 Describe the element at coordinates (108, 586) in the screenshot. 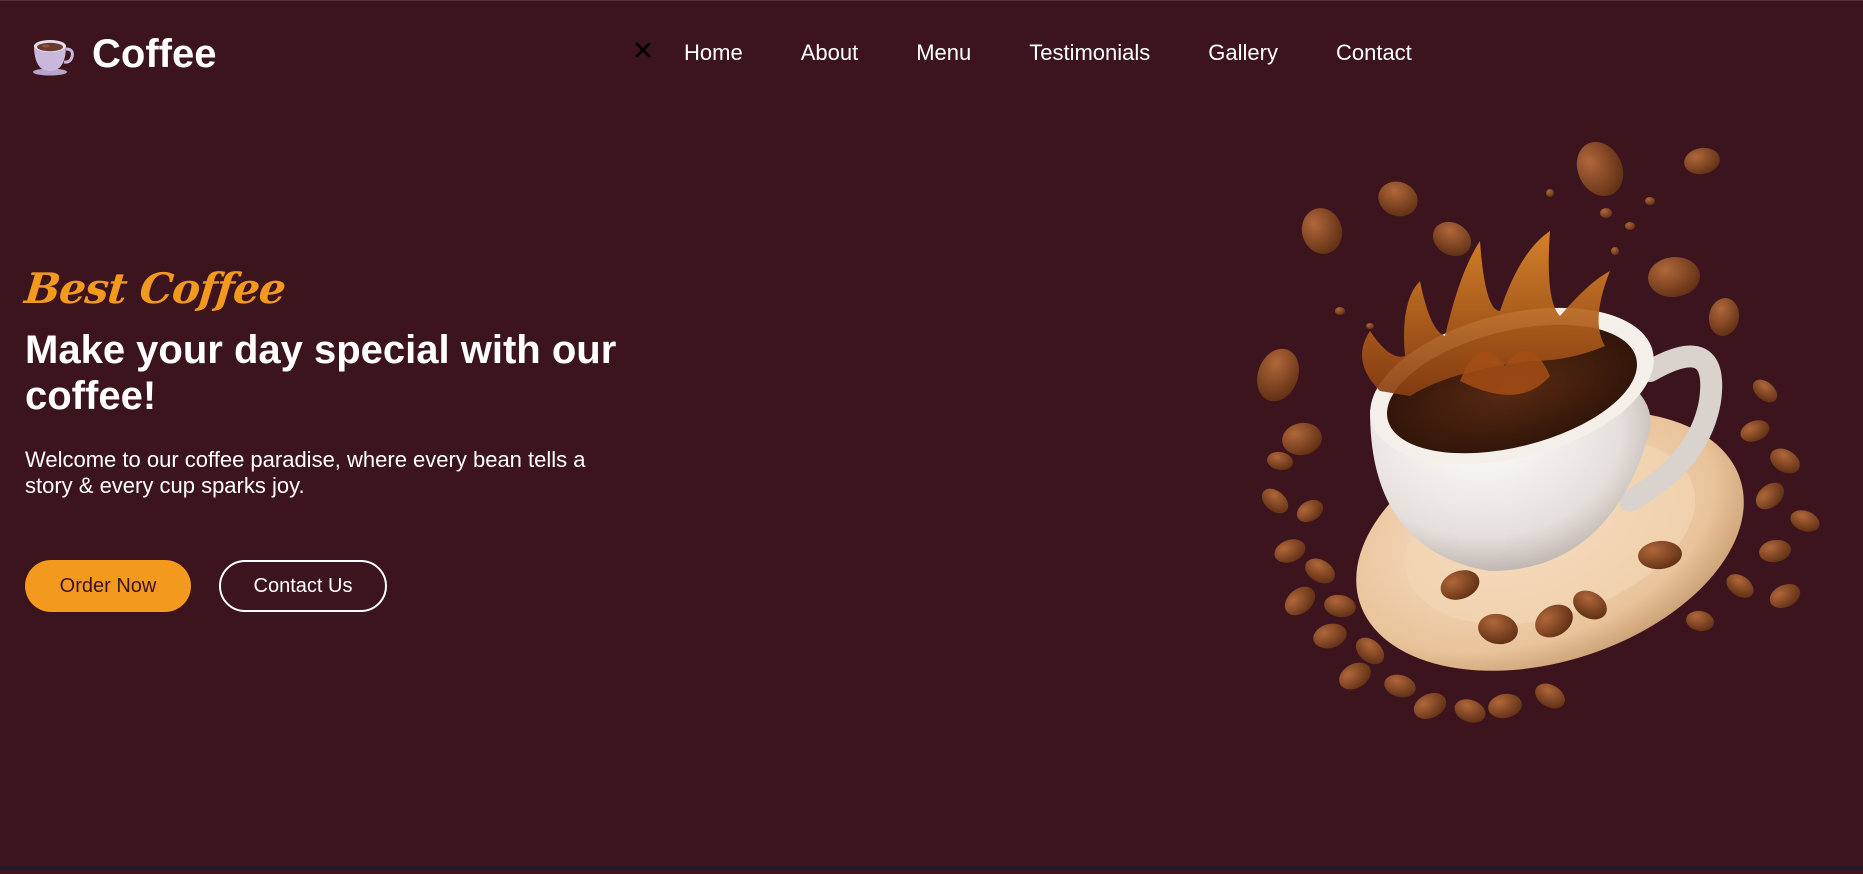

I see `order-now-button: Order Now` at that location.